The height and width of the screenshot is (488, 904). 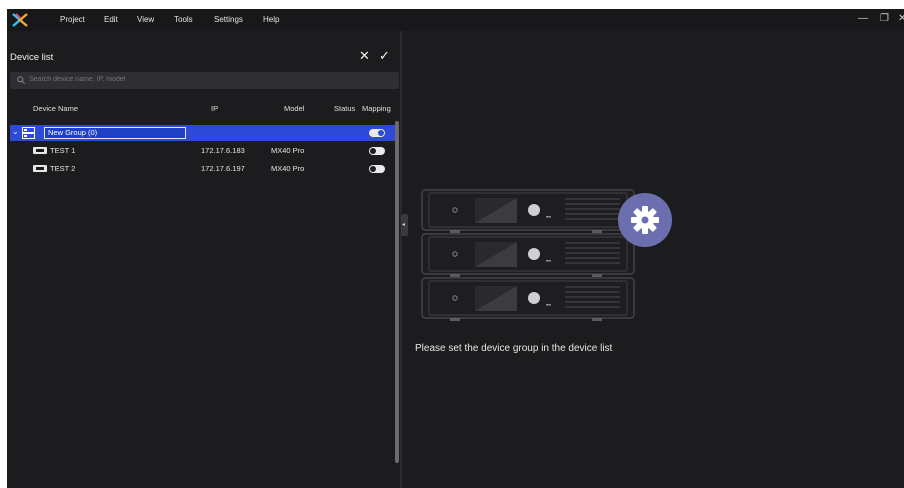 I want to click on restore-button: ❐, so click(x=884, y=18).